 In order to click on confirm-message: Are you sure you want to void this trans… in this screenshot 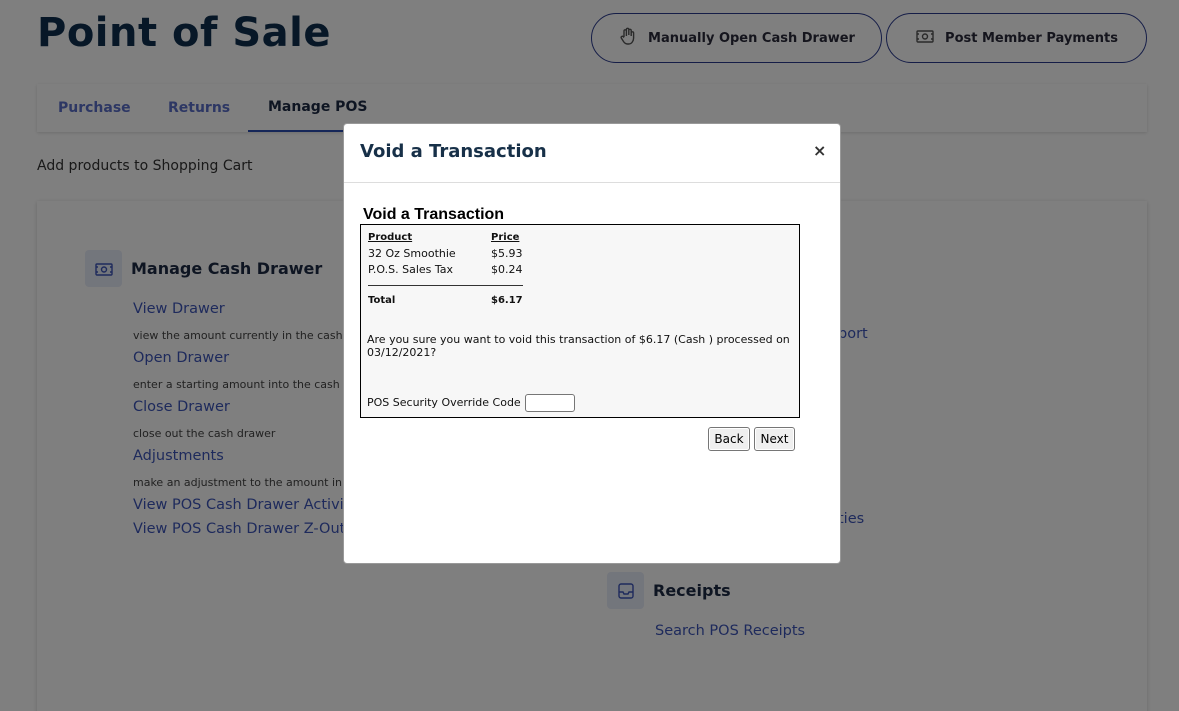, I will do `click(578, 346)`.